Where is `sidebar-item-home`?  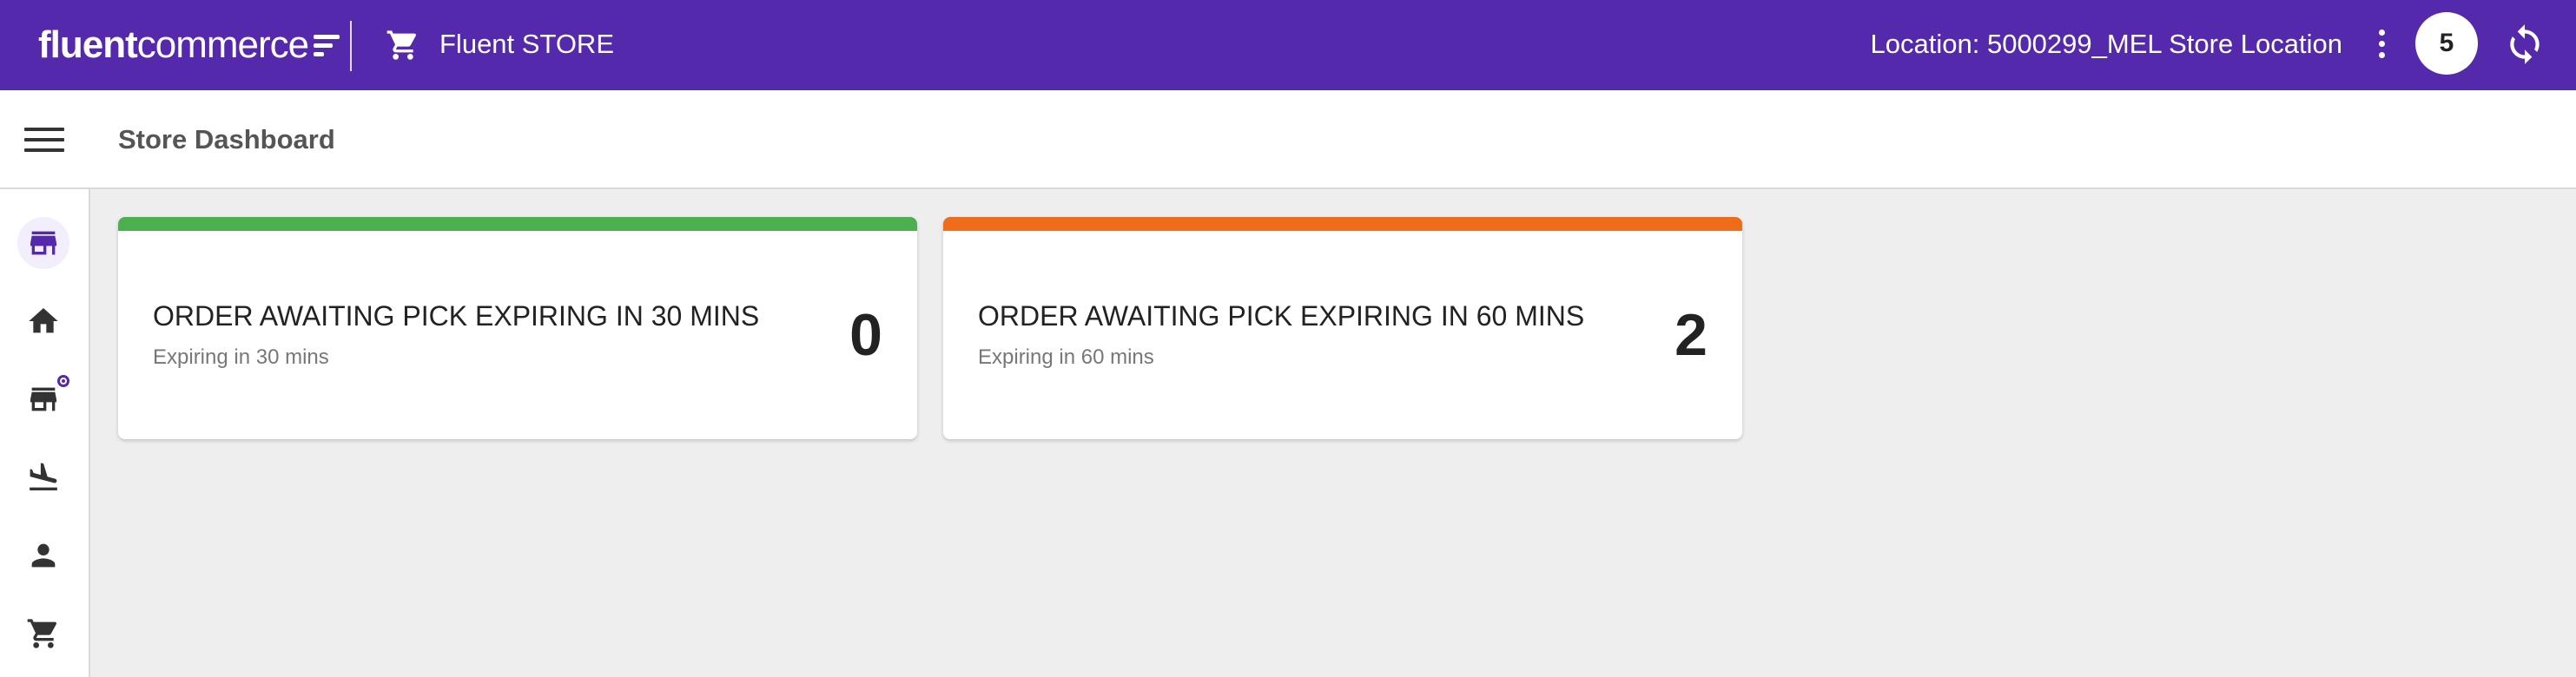 sidebar-item-home is located at coordinates (43, 321).